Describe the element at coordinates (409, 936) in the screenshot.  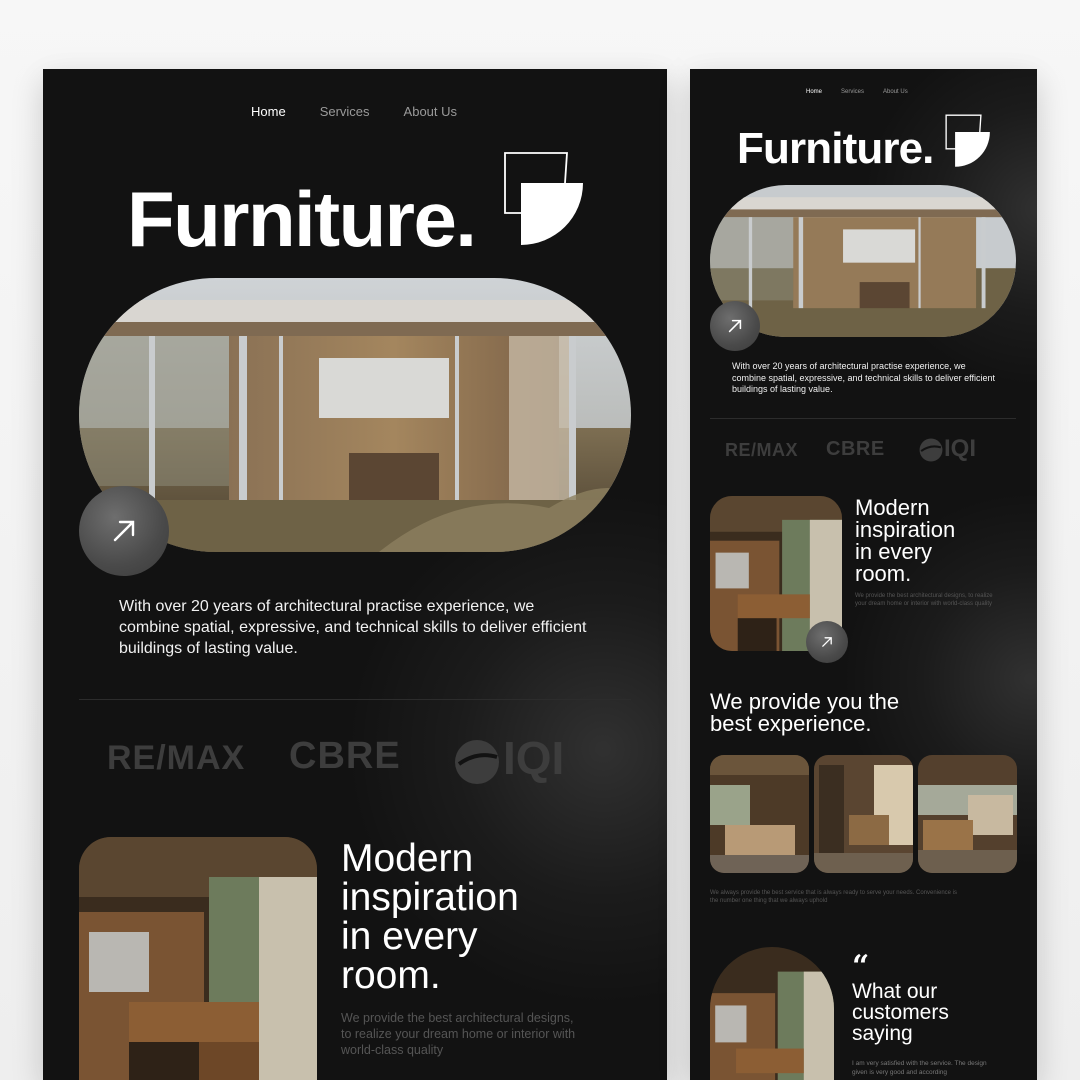
I see `heading-line: in every` at that location.